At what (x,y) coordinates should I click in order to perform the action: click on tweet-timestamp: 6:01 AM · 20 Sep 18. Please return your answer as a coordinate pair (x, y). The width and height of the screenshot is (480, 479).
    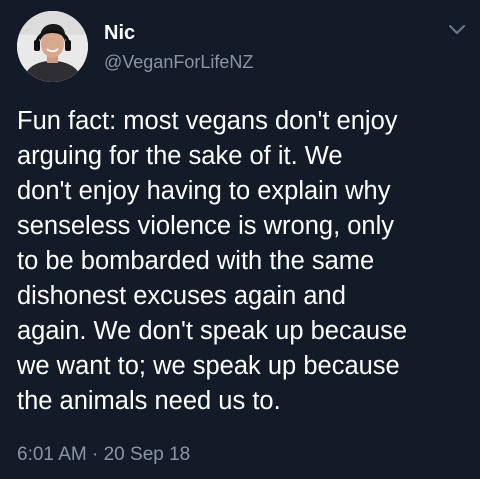
    Looking at the image, I should click on (103, 455).